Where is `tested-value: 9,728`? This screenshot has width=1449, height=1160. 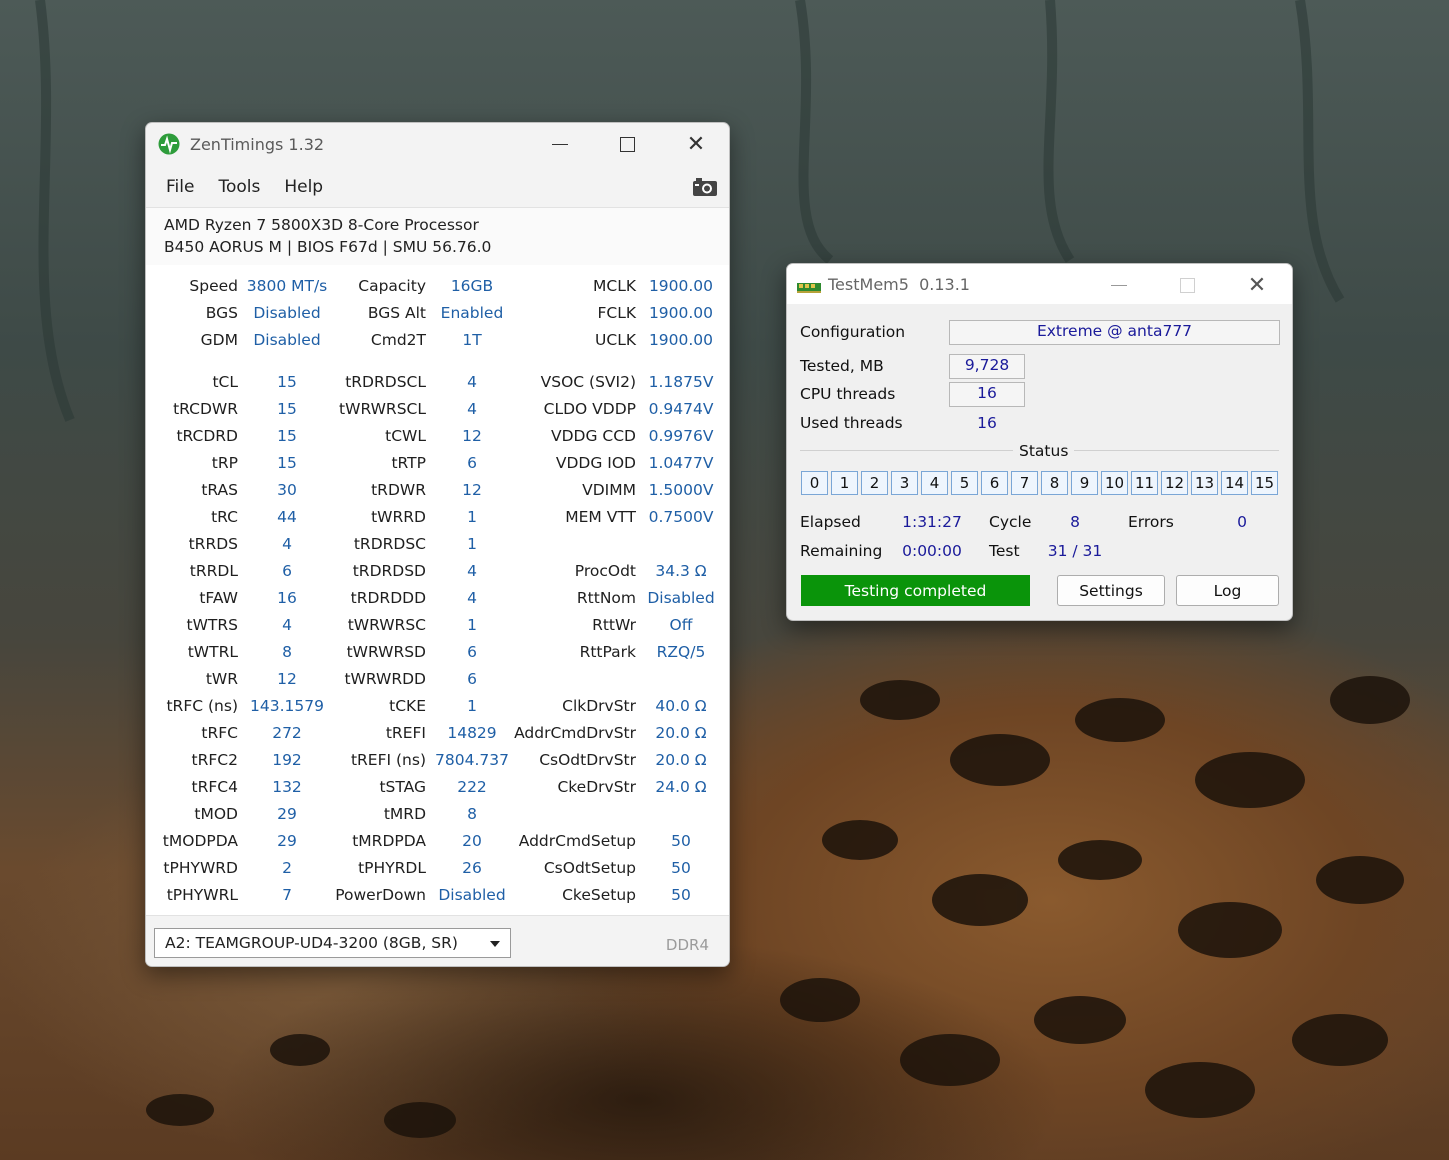
tested-value: 9,728 is located at coordinates (987, 365).